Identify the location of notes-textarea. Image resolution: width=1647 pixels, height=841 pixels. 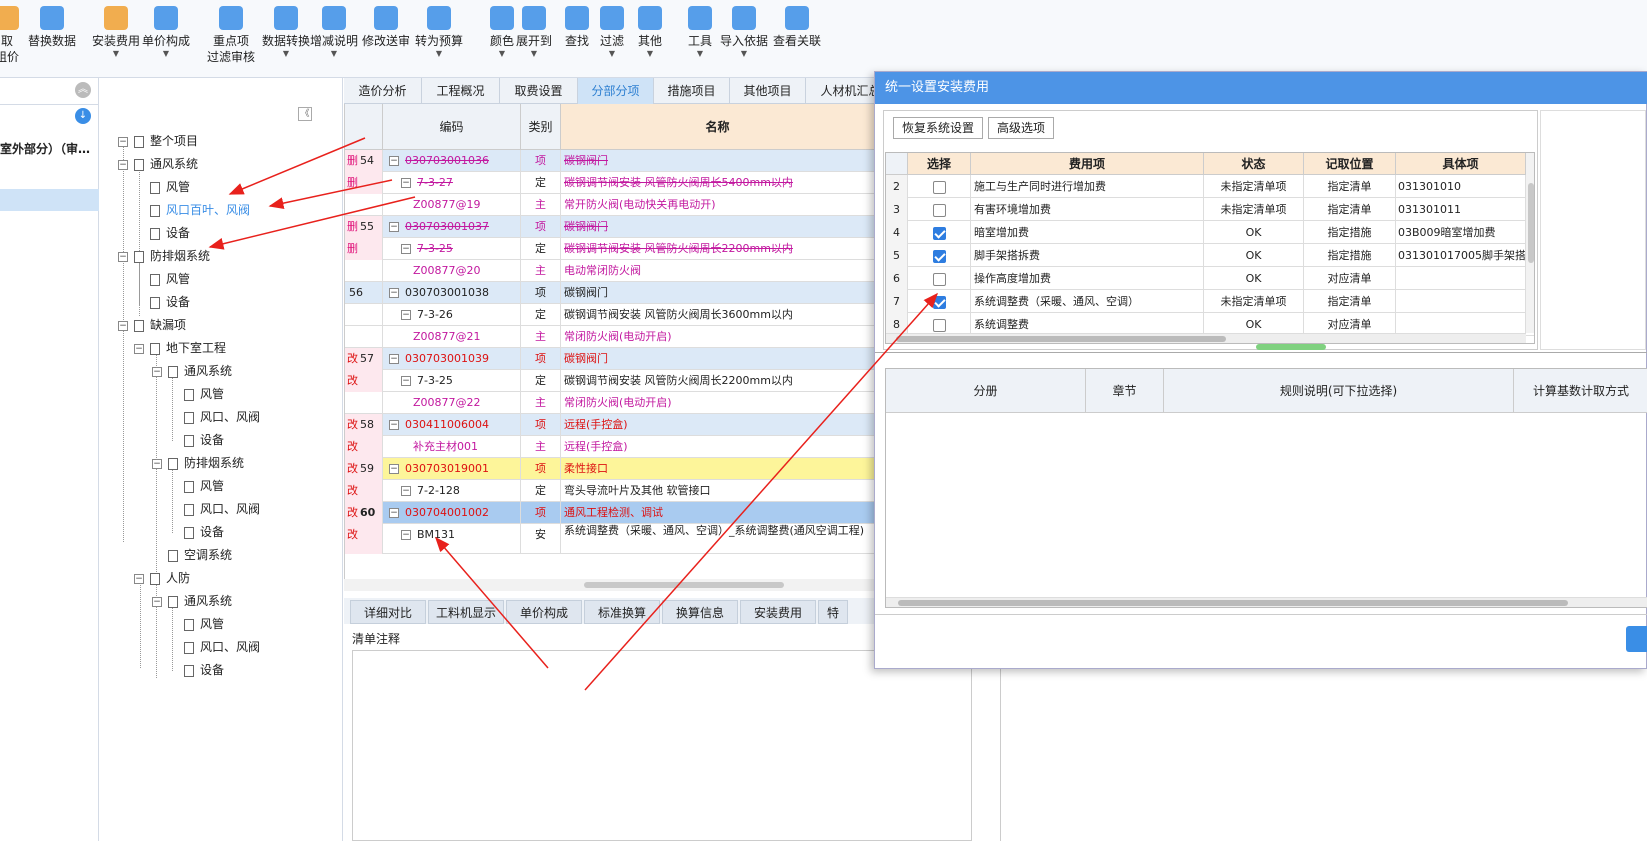
(662, 745).